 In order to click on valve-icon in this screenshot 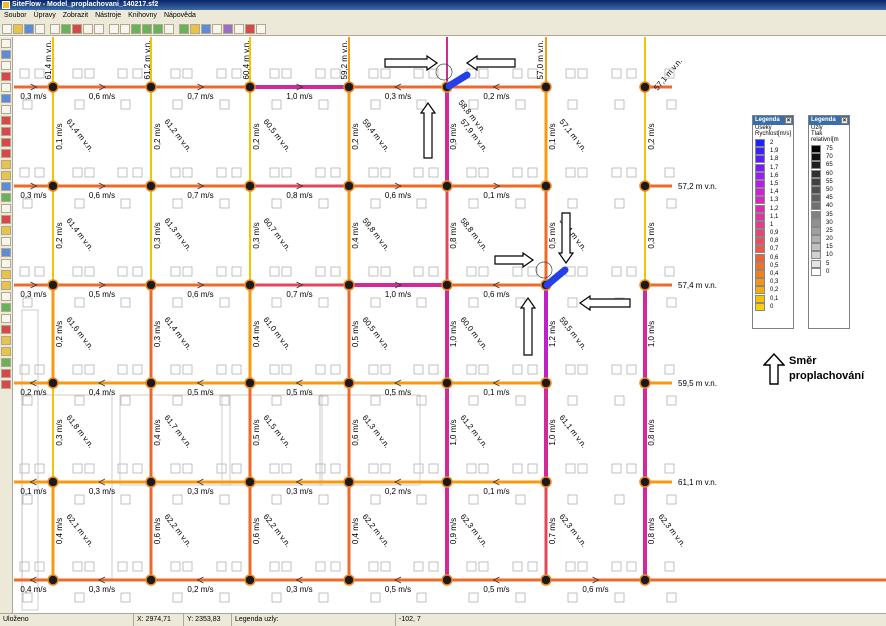, I will do `click(158, 28)`.